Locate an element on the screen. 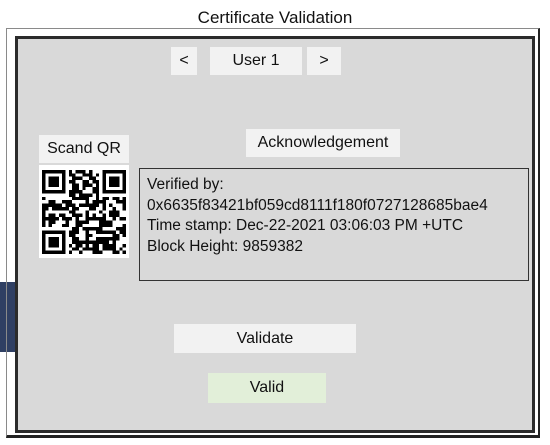  acknowledgement-button: Acknowledgement is located at coordinates (323, 143).